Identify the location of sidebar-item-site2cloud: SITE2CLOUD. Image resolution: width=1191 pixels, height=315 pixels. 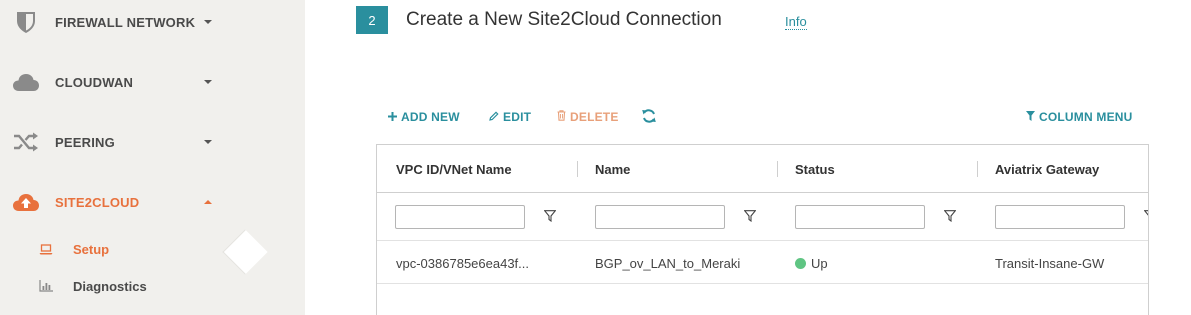
(122, 202).